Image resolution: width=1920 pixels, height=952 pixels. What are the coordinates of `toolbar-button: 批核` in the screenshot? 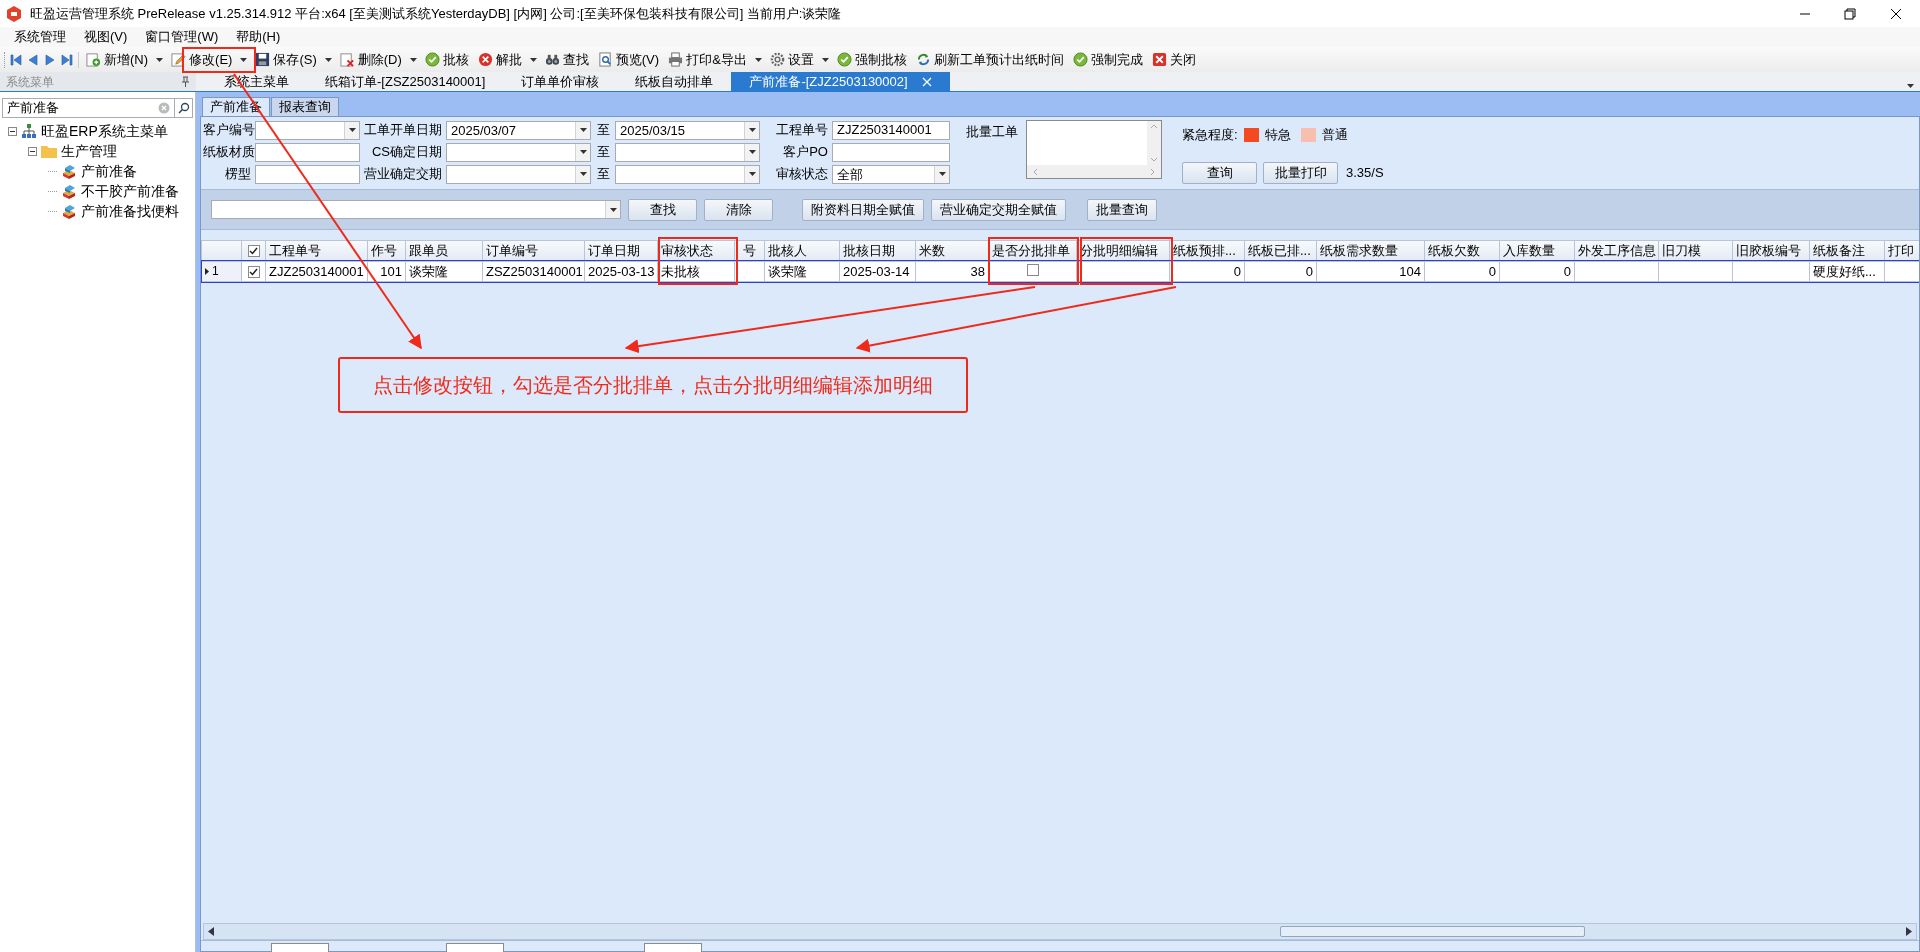 It's located at (446, 59).